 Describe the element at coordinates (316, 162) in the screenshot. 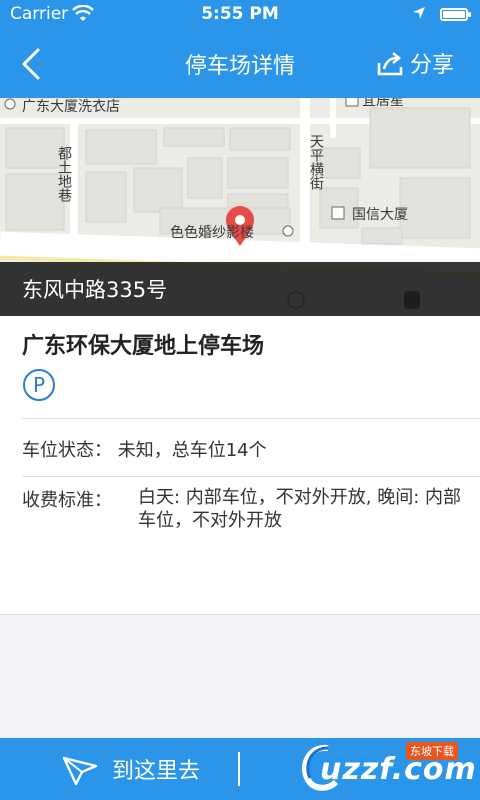

I see `map-label-tianping-street: 天平横街` at that location.